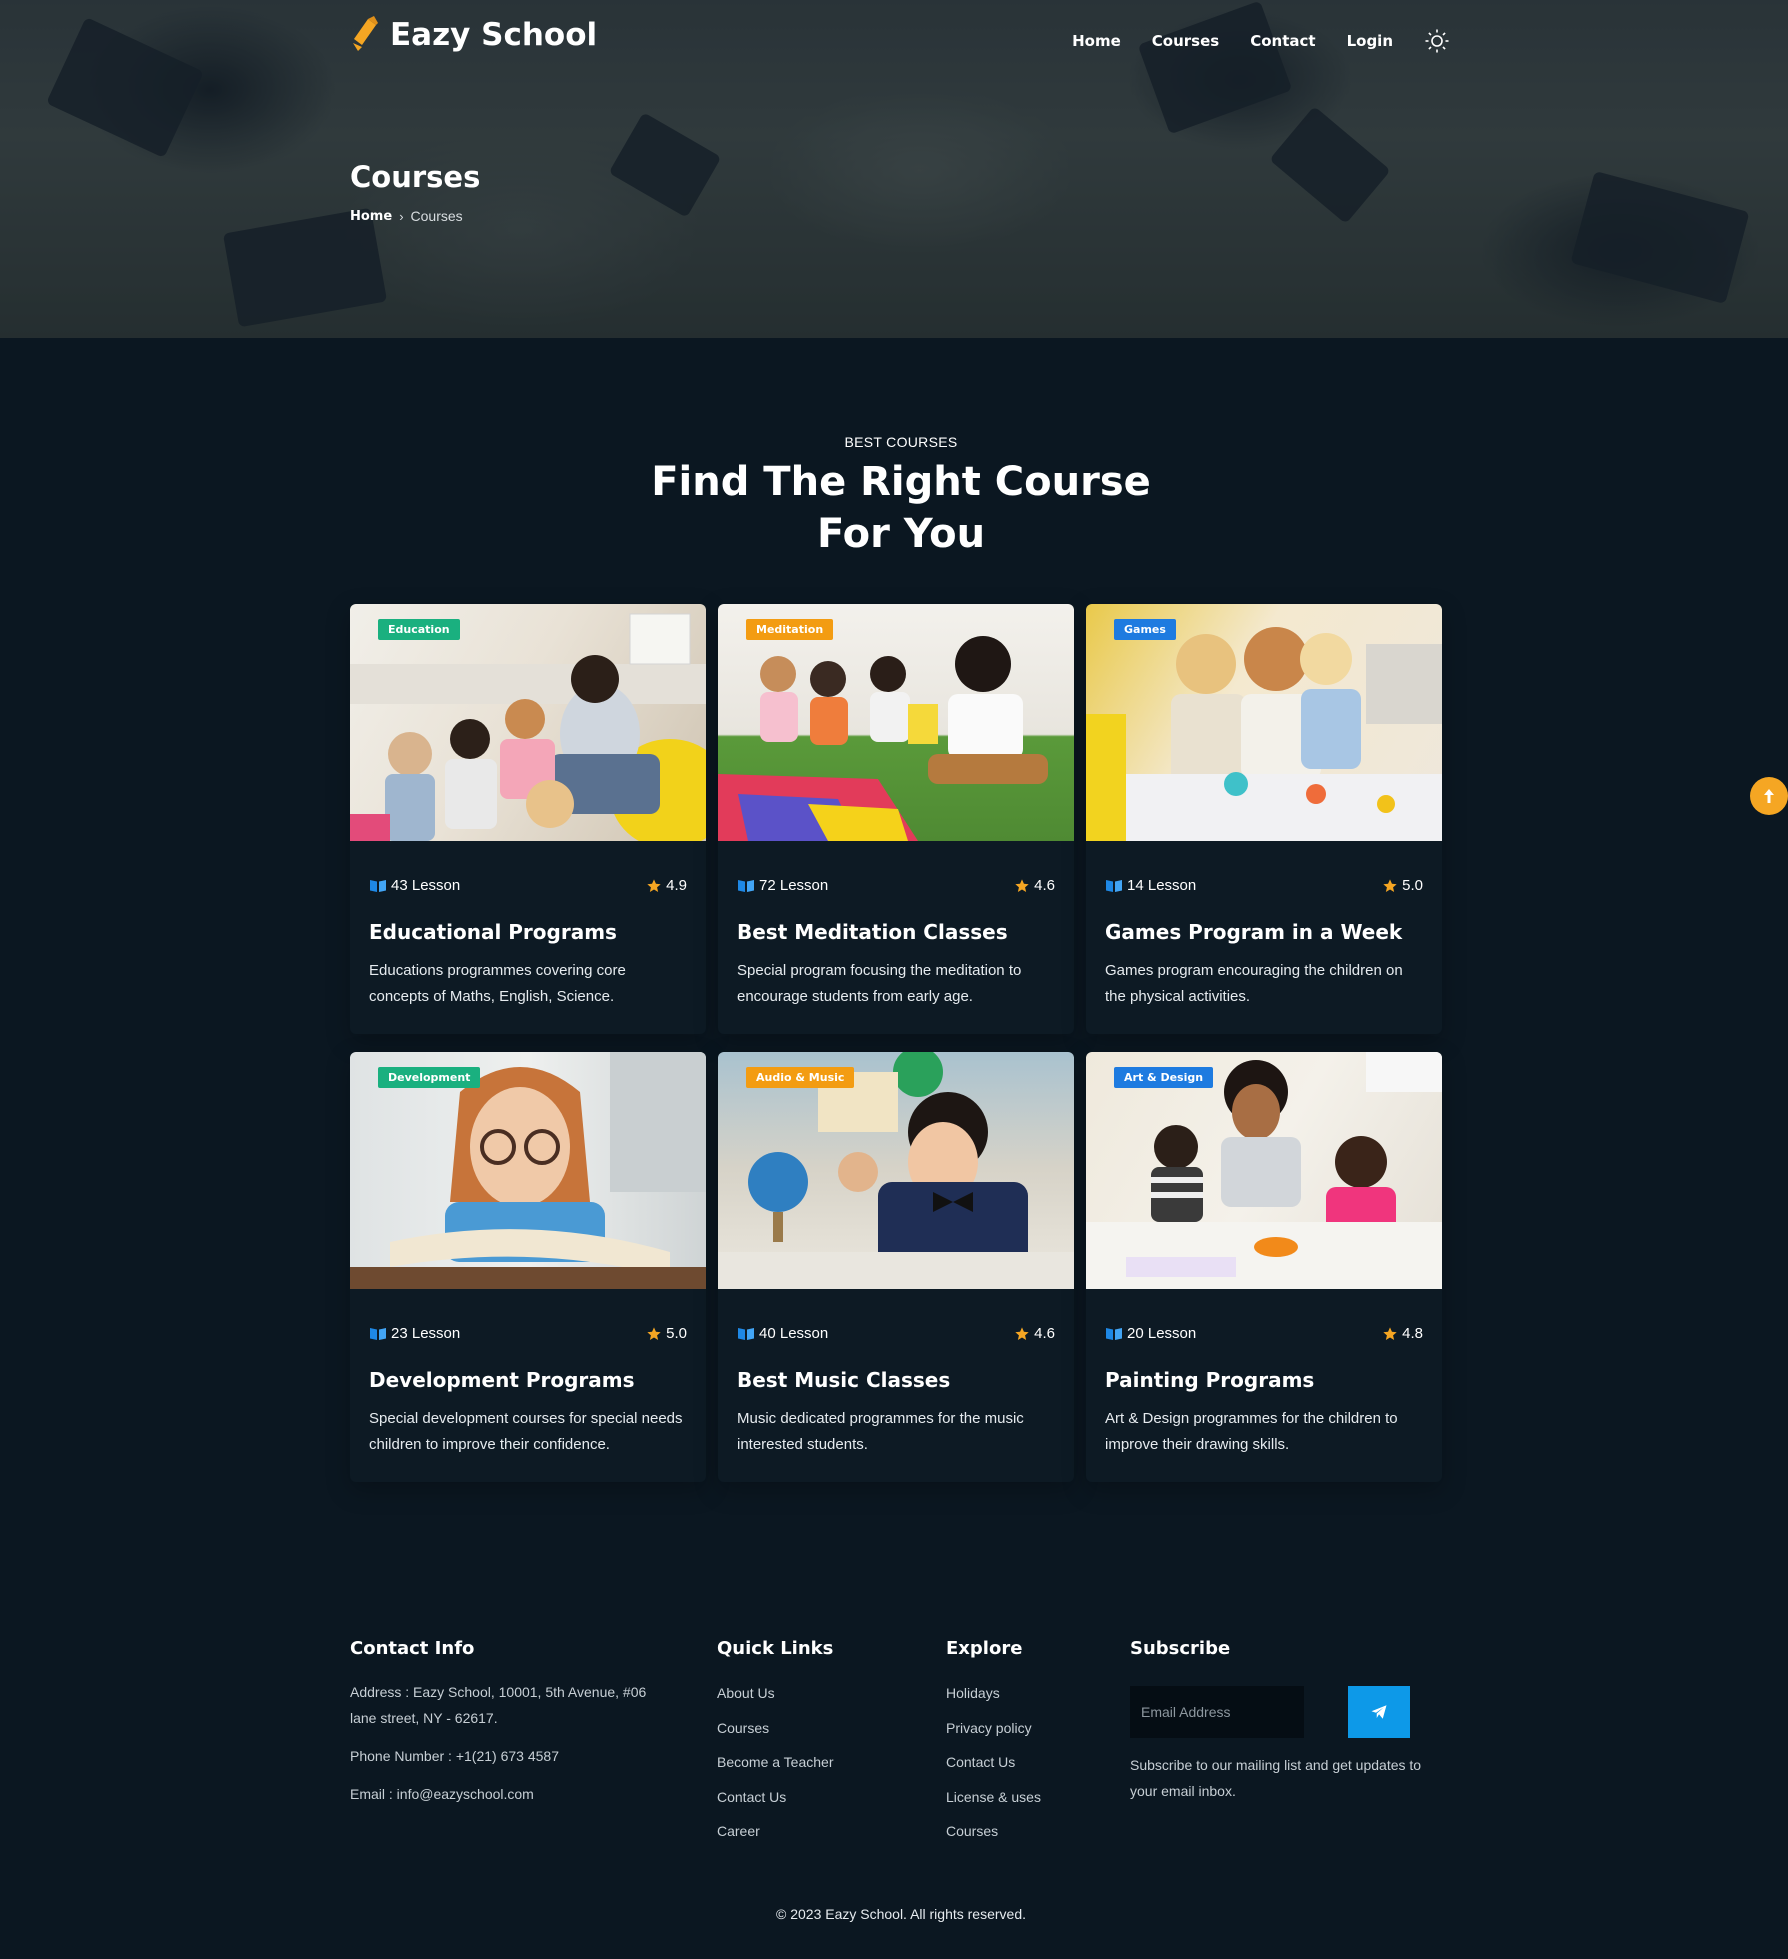  I want to click on lesson-count-text: 43 Lesson, so click(426, 885).